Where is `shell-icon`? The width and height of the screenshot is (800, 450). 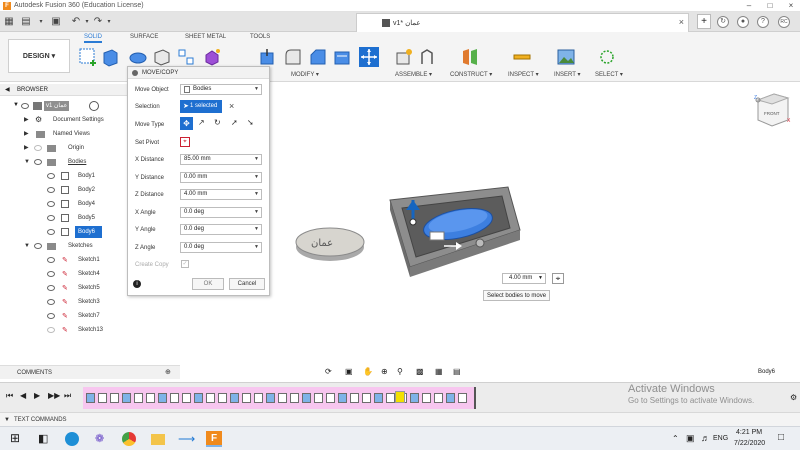
shell-icon is located at coordinates (342, 57).